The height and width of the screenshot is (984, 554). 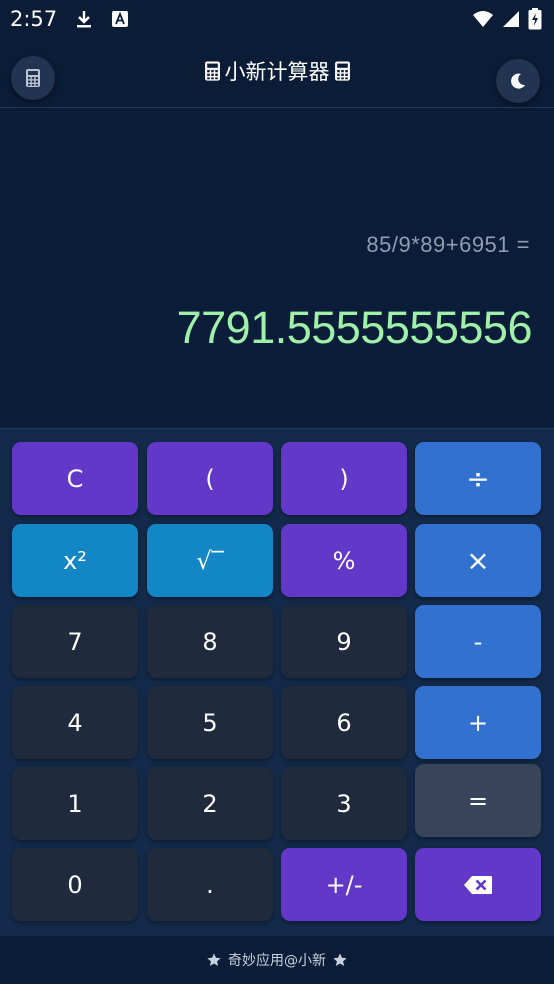 I want to click on expression-text: 85/9*89+6951 =, so click(x=448, y=244).